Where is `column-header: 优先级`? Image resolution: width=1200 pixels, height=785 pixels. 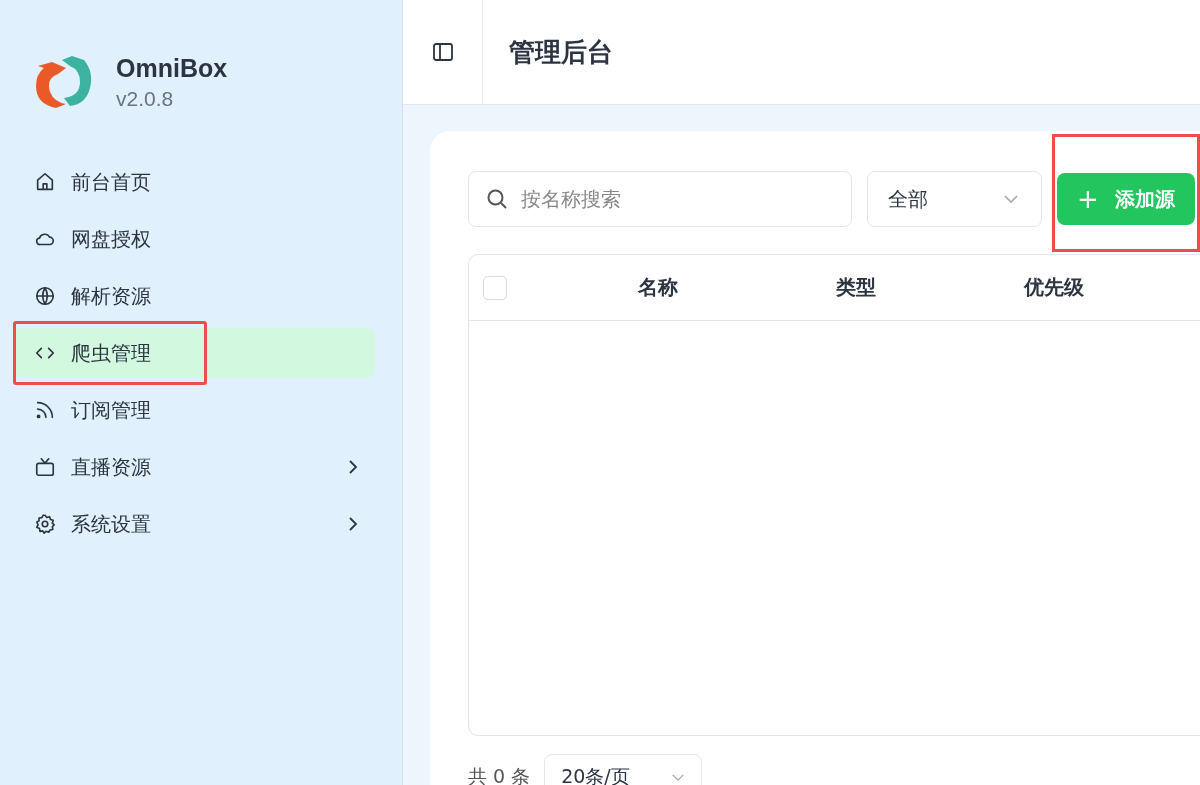 column-header: 优先级 is located at coordinates (1054, 287).